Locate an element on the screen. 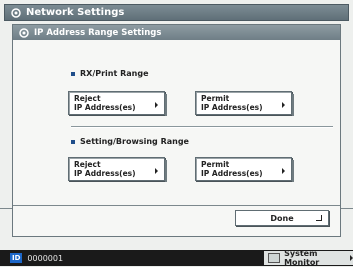  window-title: Network Settings is located at coordinates (75, 12).